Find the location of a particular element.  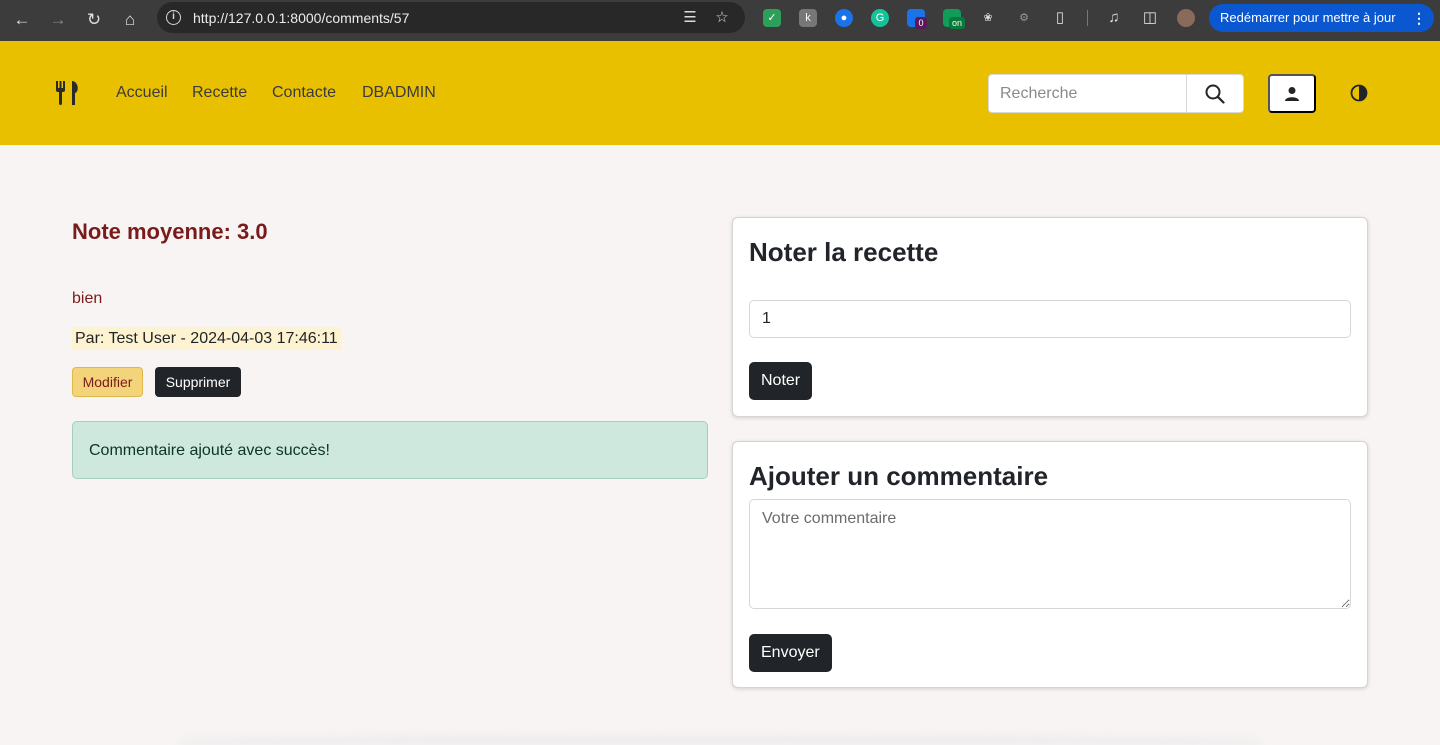

delete-comment-button: Supprimer is located at coordinates (198, 382).